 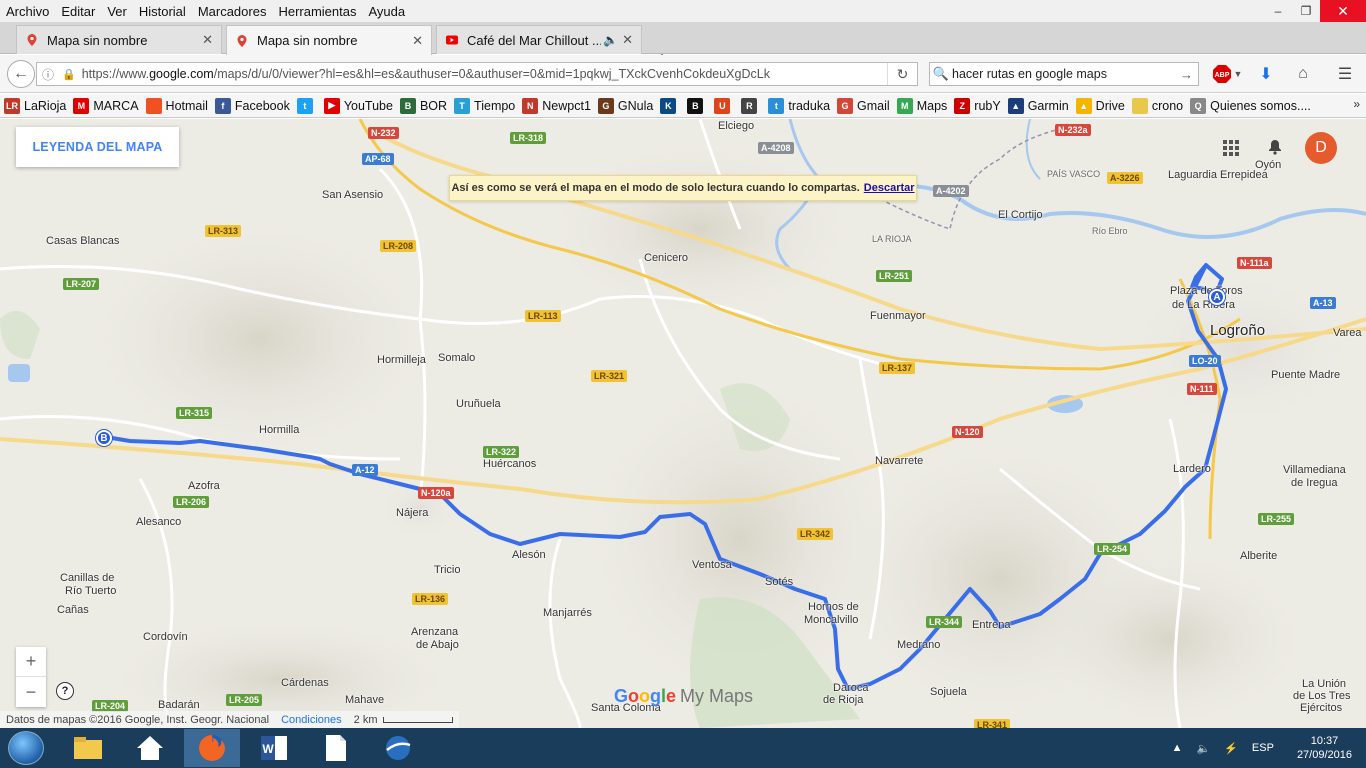 I want to click on place-label: Cárdenas, so click(x=305, y=683).